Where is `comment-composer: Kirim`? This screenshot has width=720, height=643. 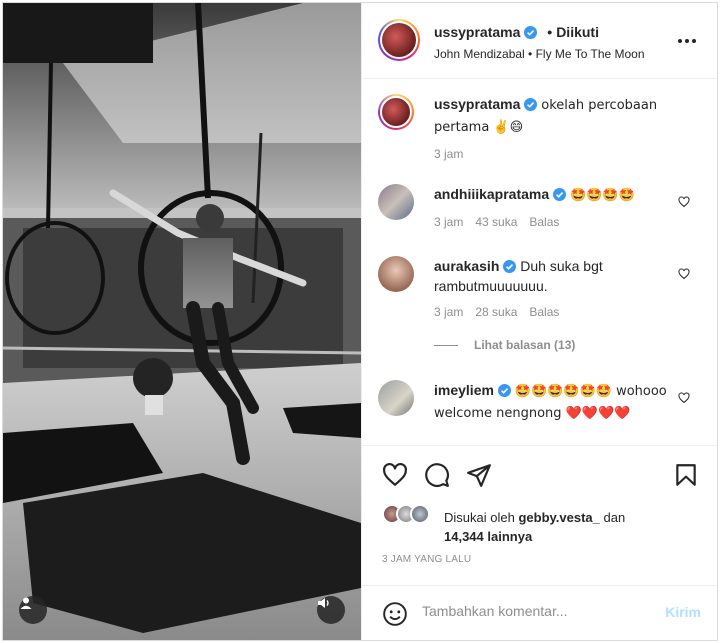
comment-composer: Kirim is located at coordinates (539, 612).